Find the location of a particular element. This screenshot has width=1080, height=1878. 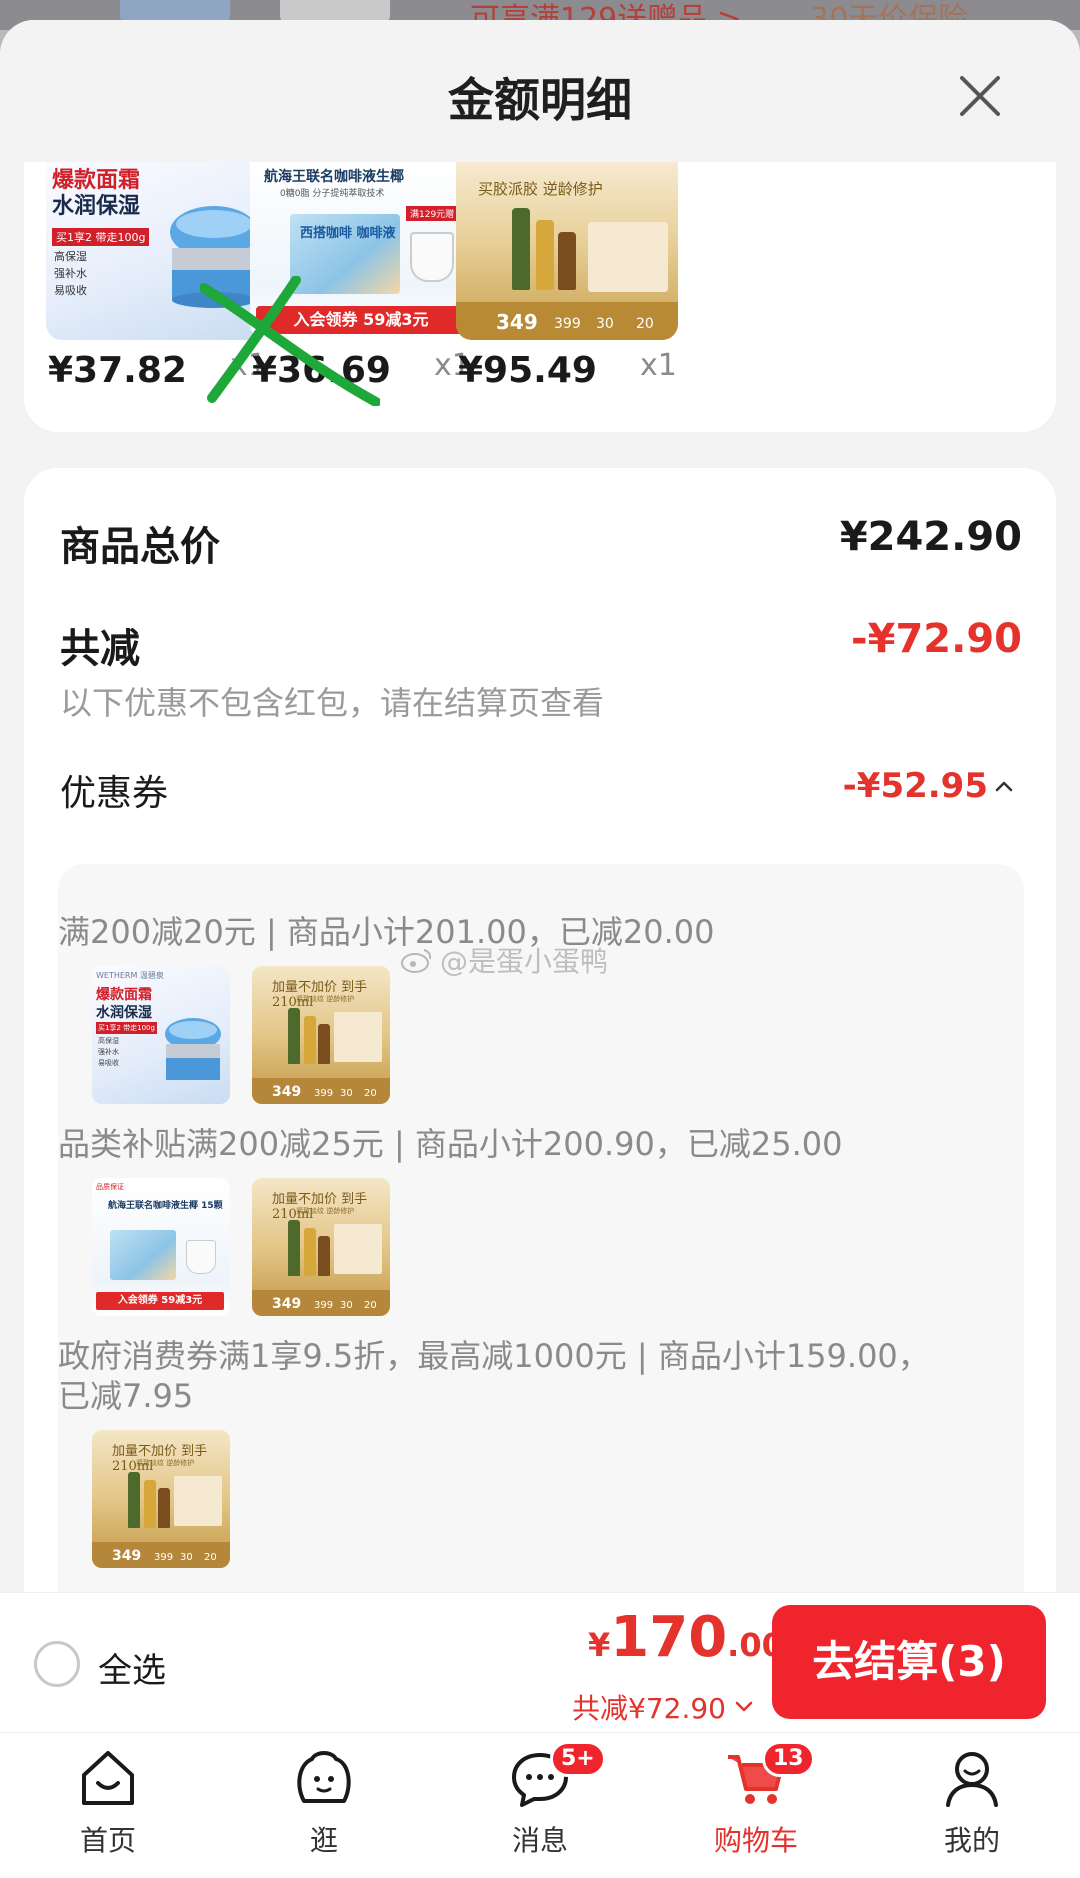

nav-item-cart: 13 购物车 is located at coordinates (756, 1806).